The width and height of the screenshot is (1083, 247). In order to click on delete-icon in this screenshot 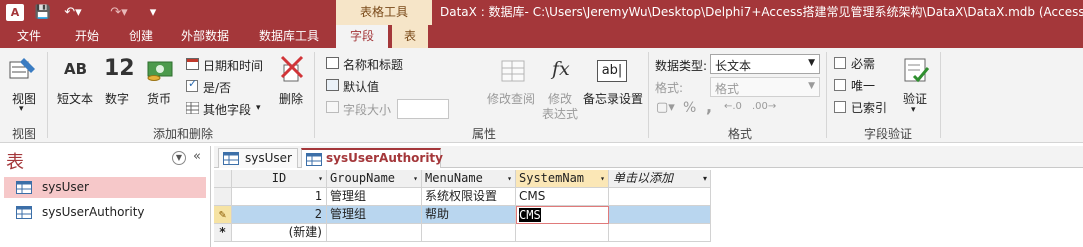, I will do `click(292, 69)`.